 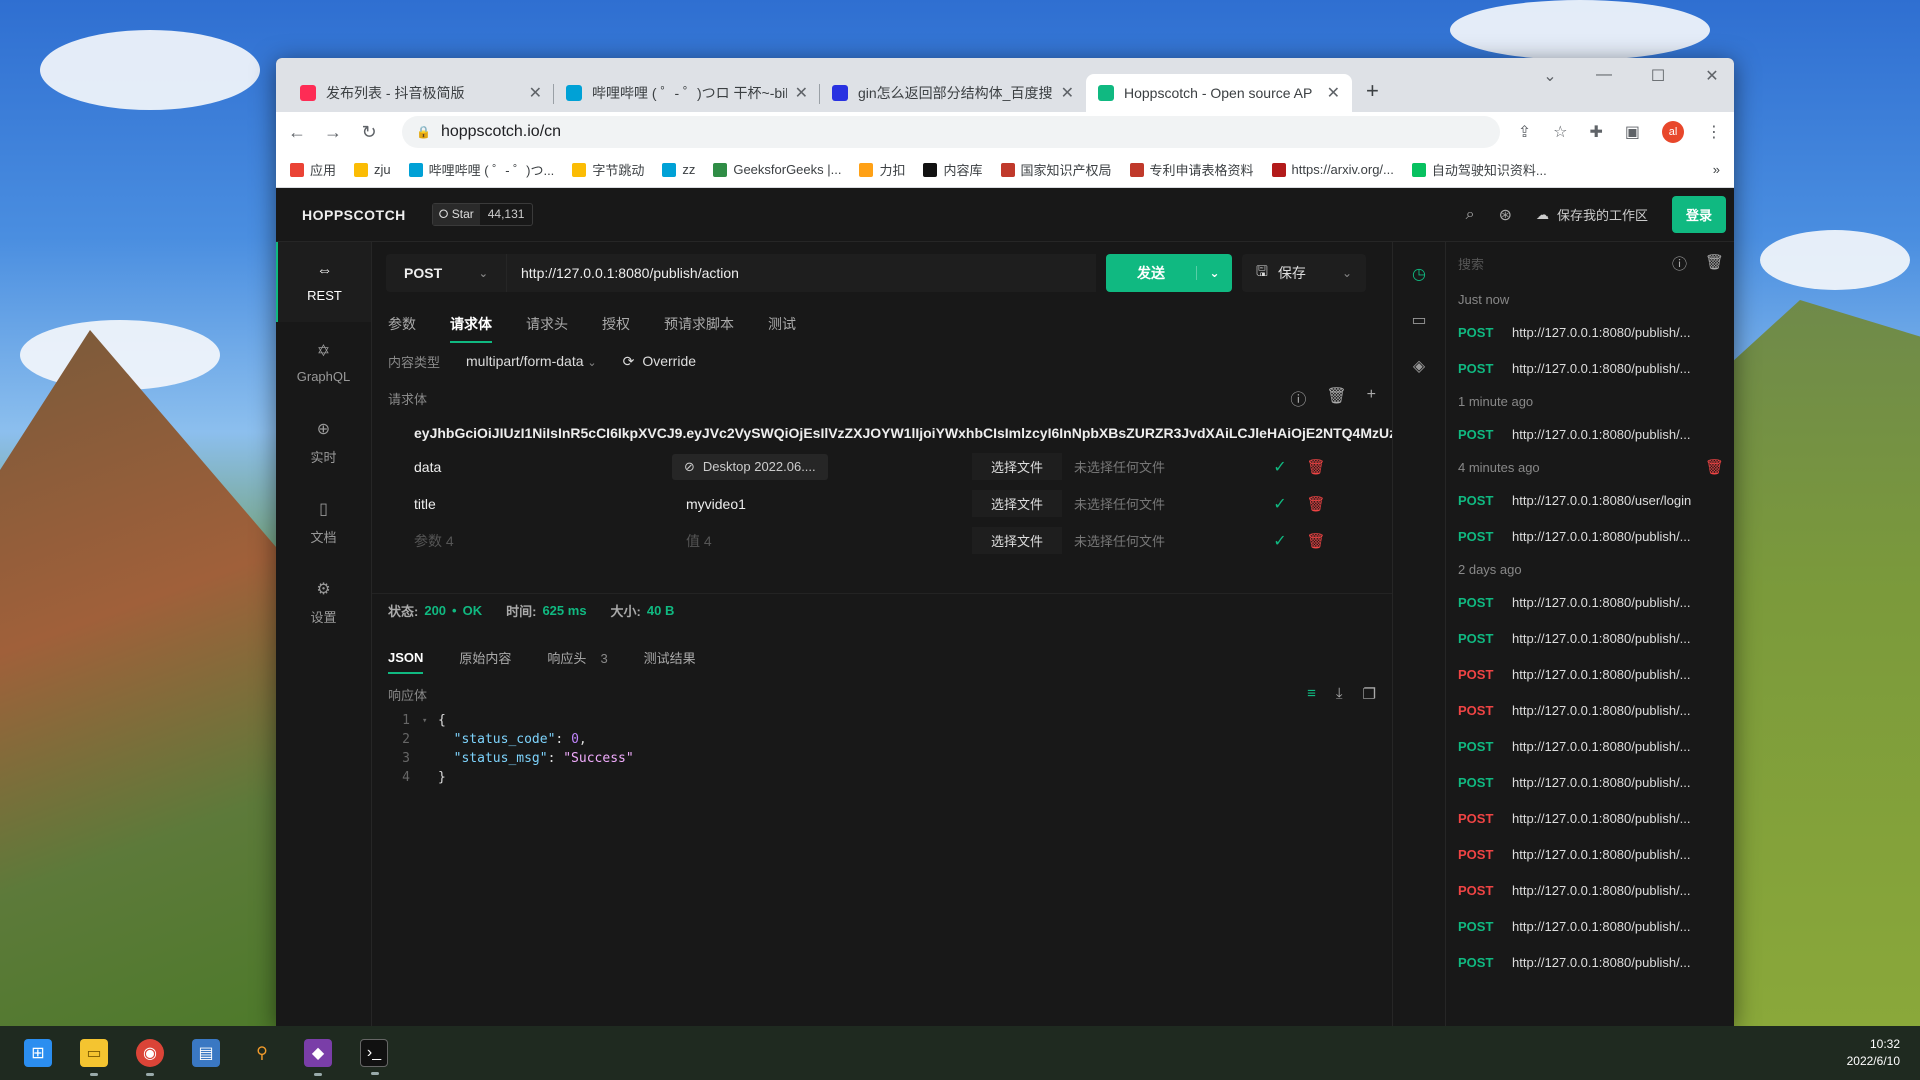 I want to click on save-request-button: 🖫 保存 ⌄, so click(x=1304, y=273).